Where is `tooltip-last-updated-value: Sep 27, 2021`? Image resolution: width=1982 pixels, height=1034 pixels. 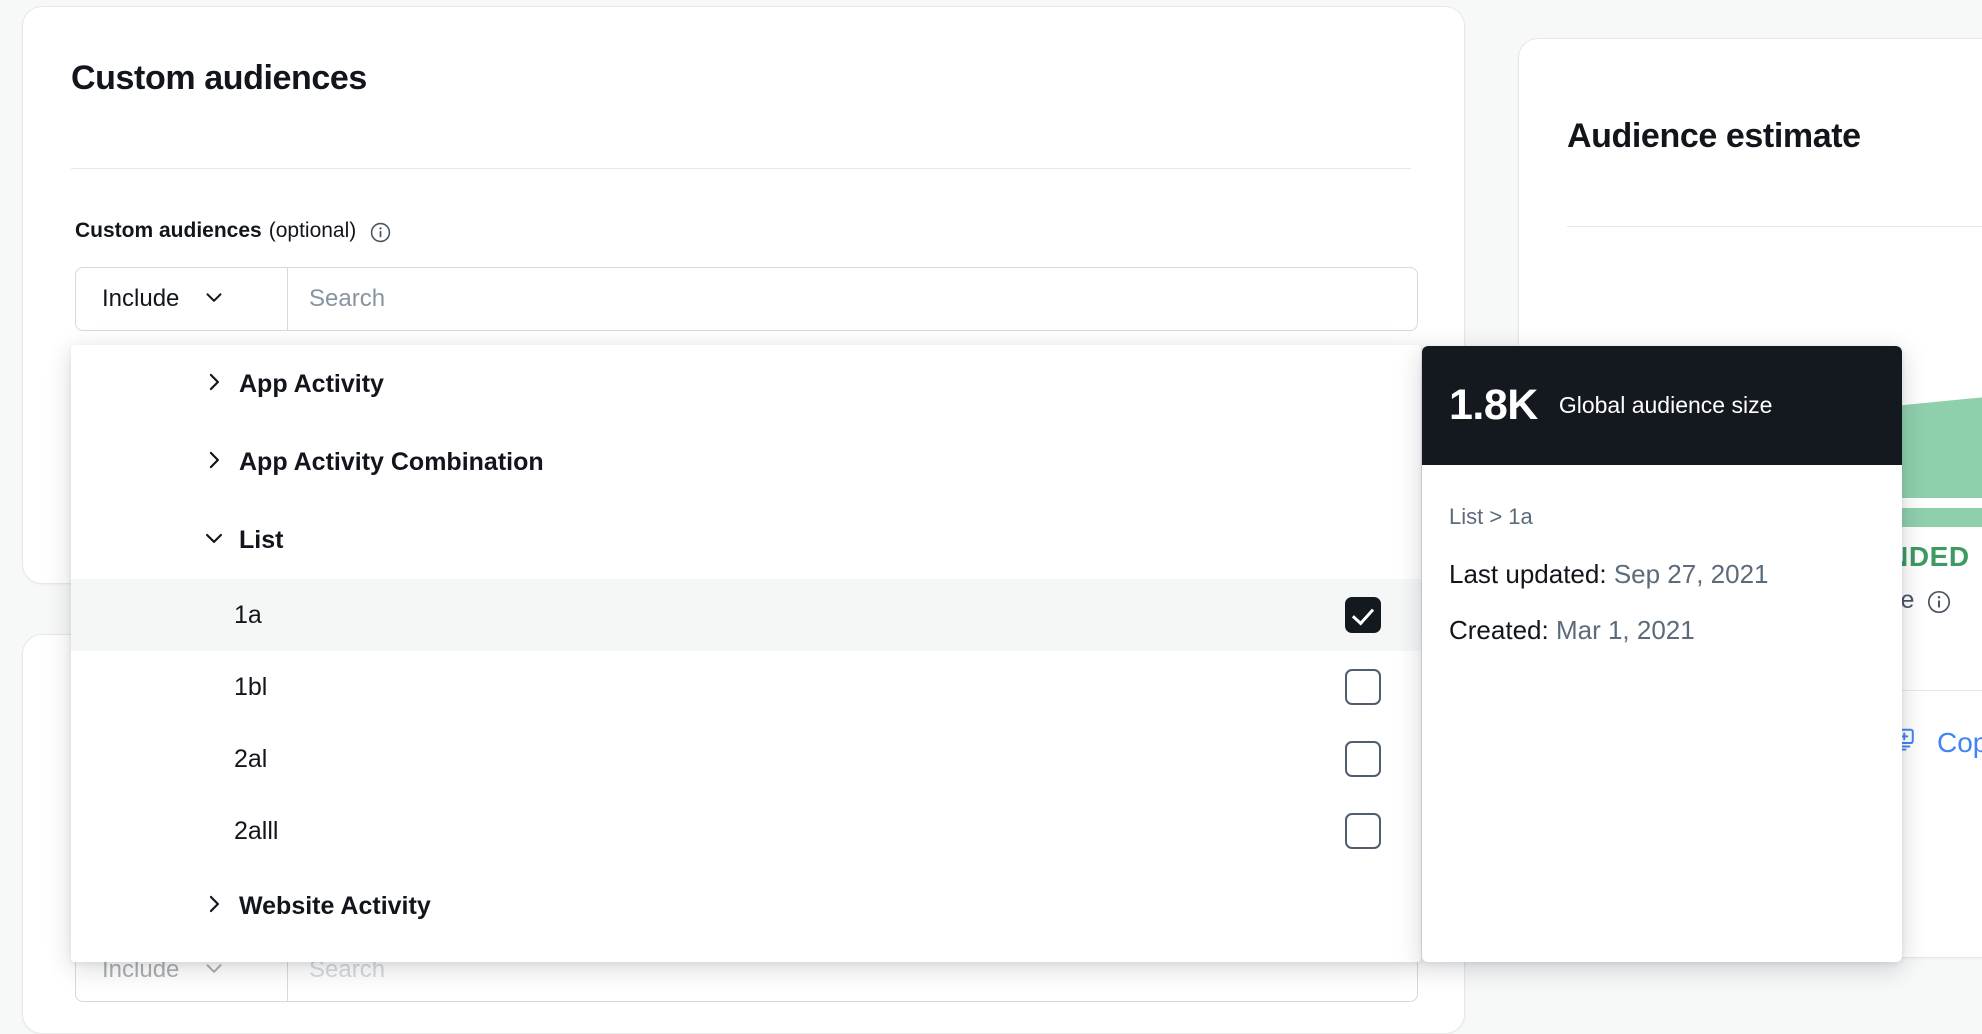 tooltip-last-updated-value: Sep 27, 2021 is located at coordinates (1691, 574).